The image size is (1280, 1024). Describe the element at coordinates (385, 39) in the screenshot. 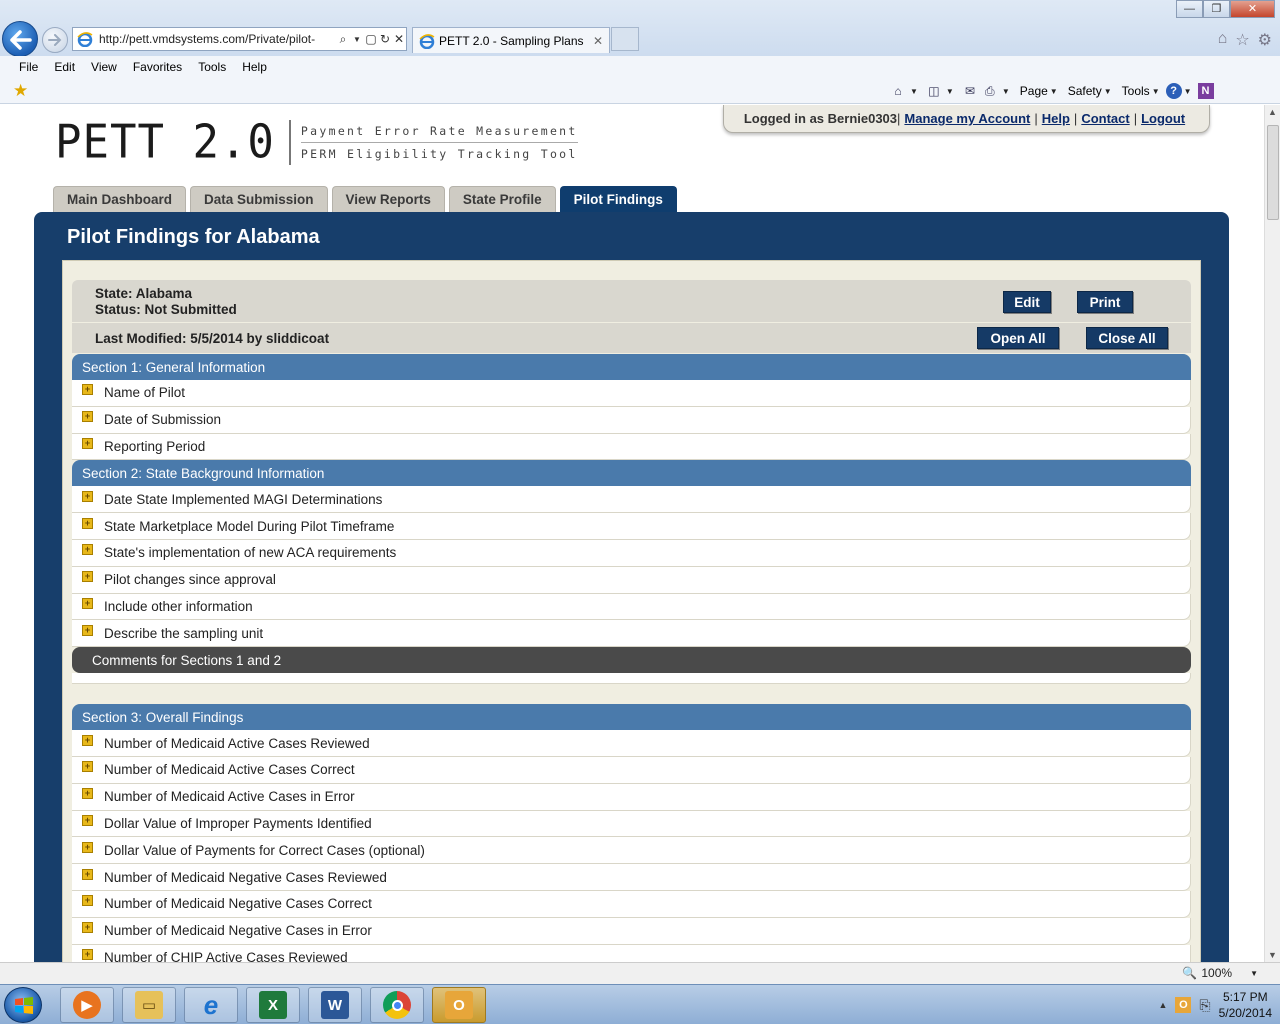

I see `refresh-icon: ↻` at that location.